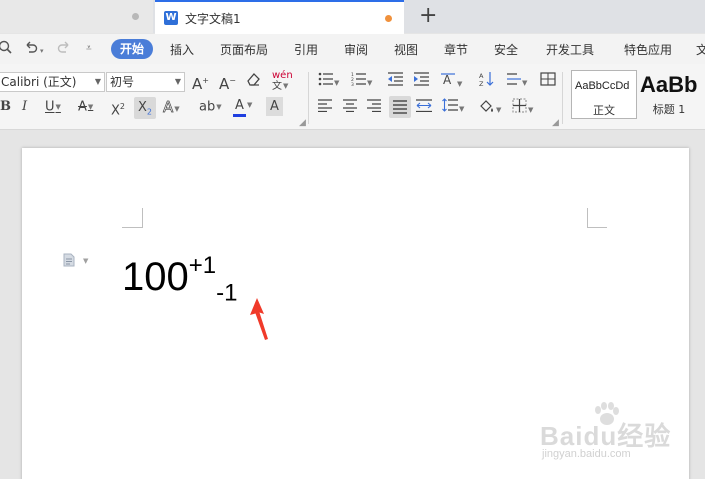 The width and height of the screenshot is (705, 479). I want to click on paragraph-handle-icon, so click(69, 259).